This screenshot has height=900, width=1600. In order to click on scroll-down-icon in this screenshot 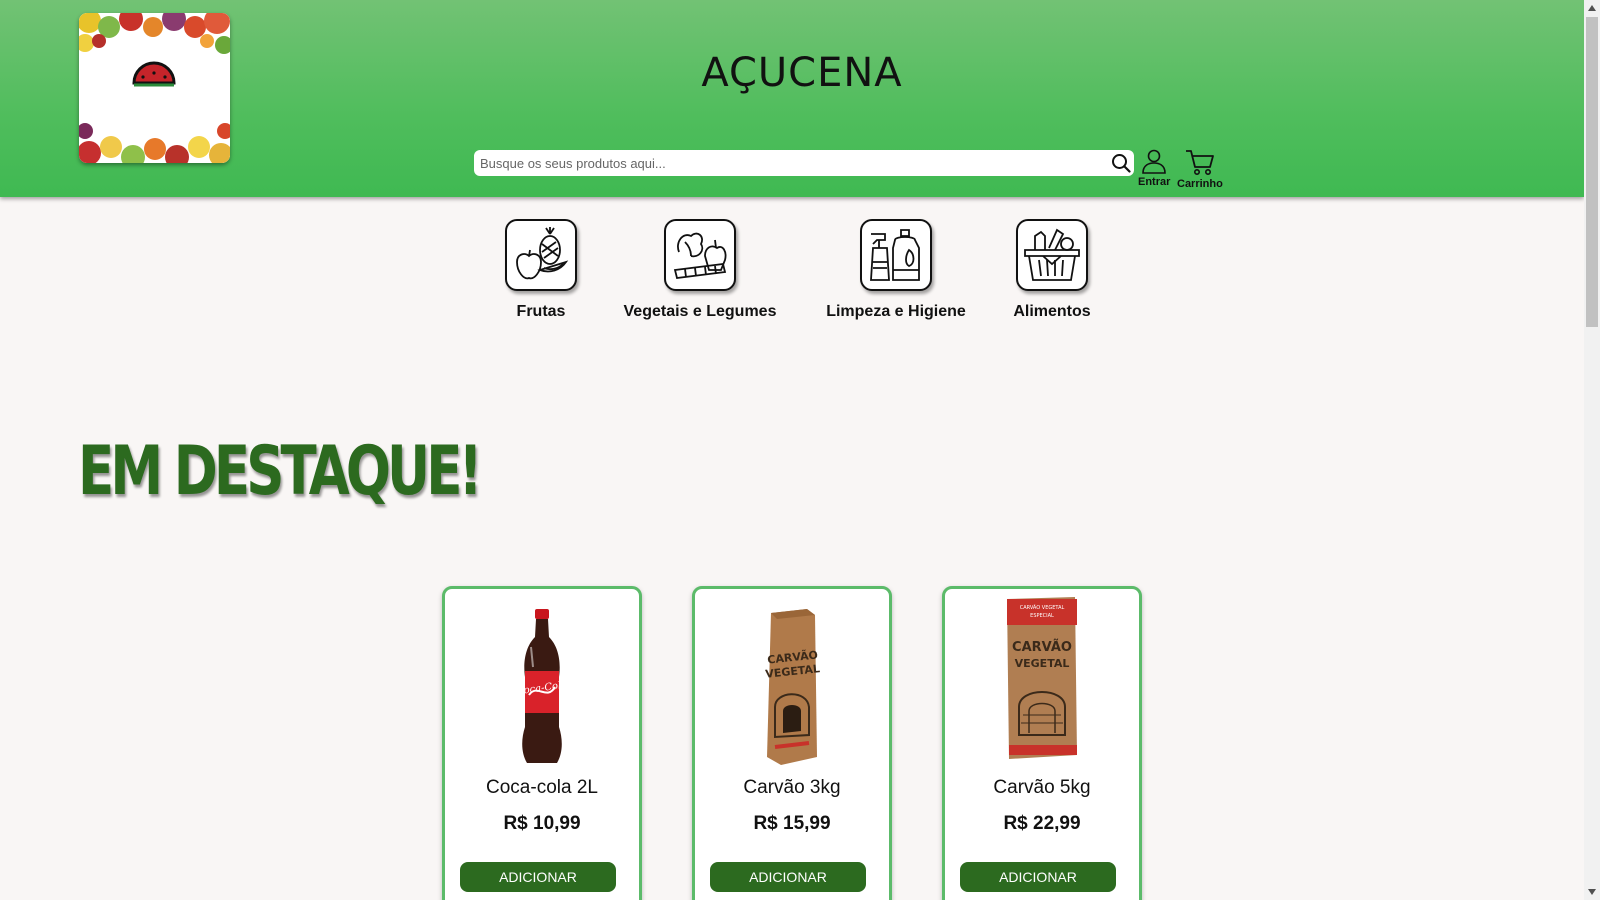, I will do `click(1592, 892)`.